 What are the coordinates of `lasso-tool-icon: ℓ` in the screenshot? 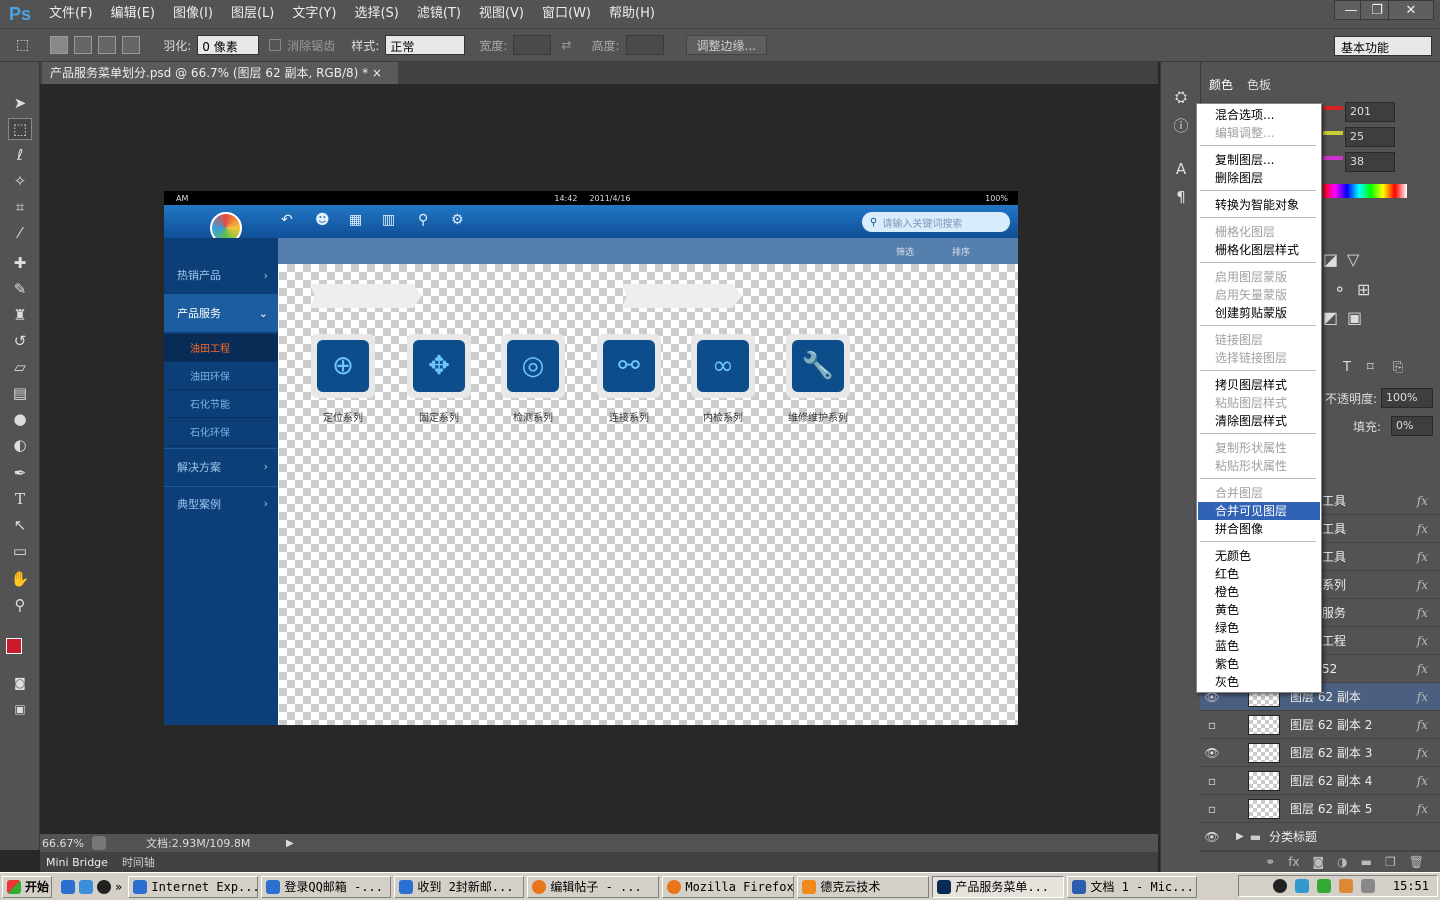 It's located at (20, 155).